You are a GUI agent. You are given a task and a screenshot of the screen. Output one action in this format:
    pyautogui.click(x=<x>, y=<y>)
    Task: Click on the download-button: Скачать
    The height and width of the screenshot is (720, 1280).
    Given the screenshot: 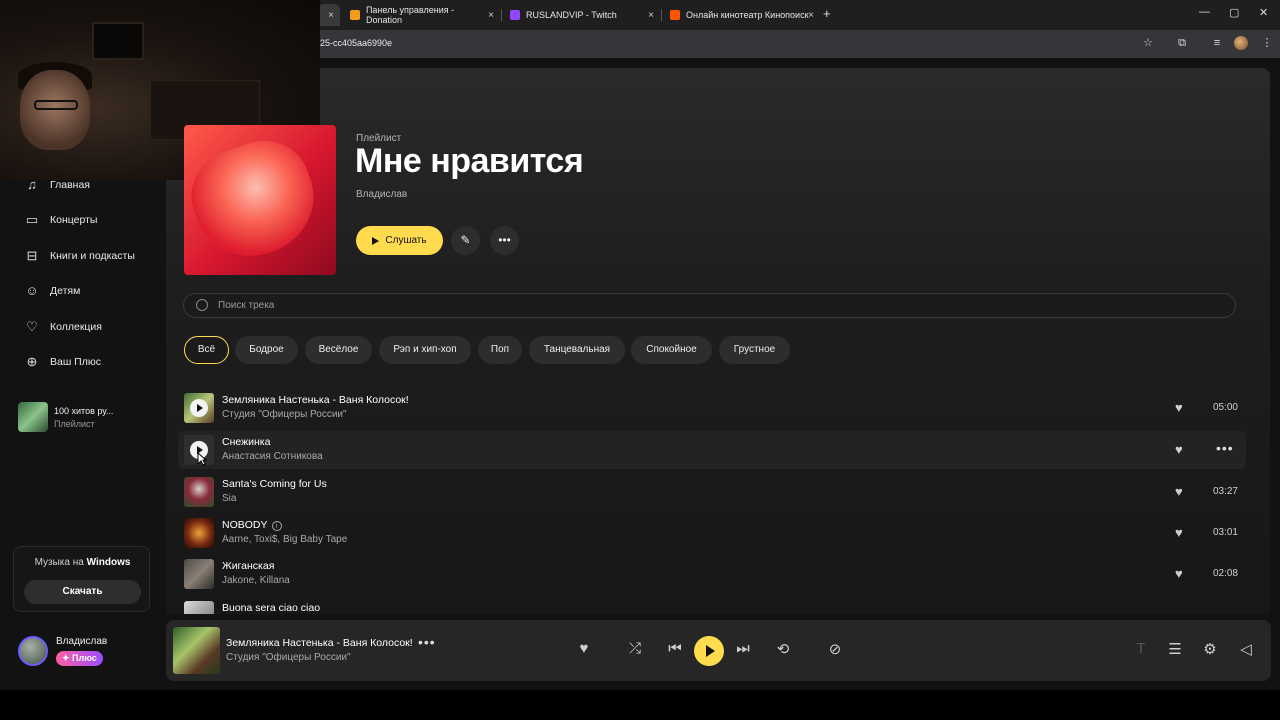 What is the action you would take?
    pyautogui.click(x=82, y=592)
    